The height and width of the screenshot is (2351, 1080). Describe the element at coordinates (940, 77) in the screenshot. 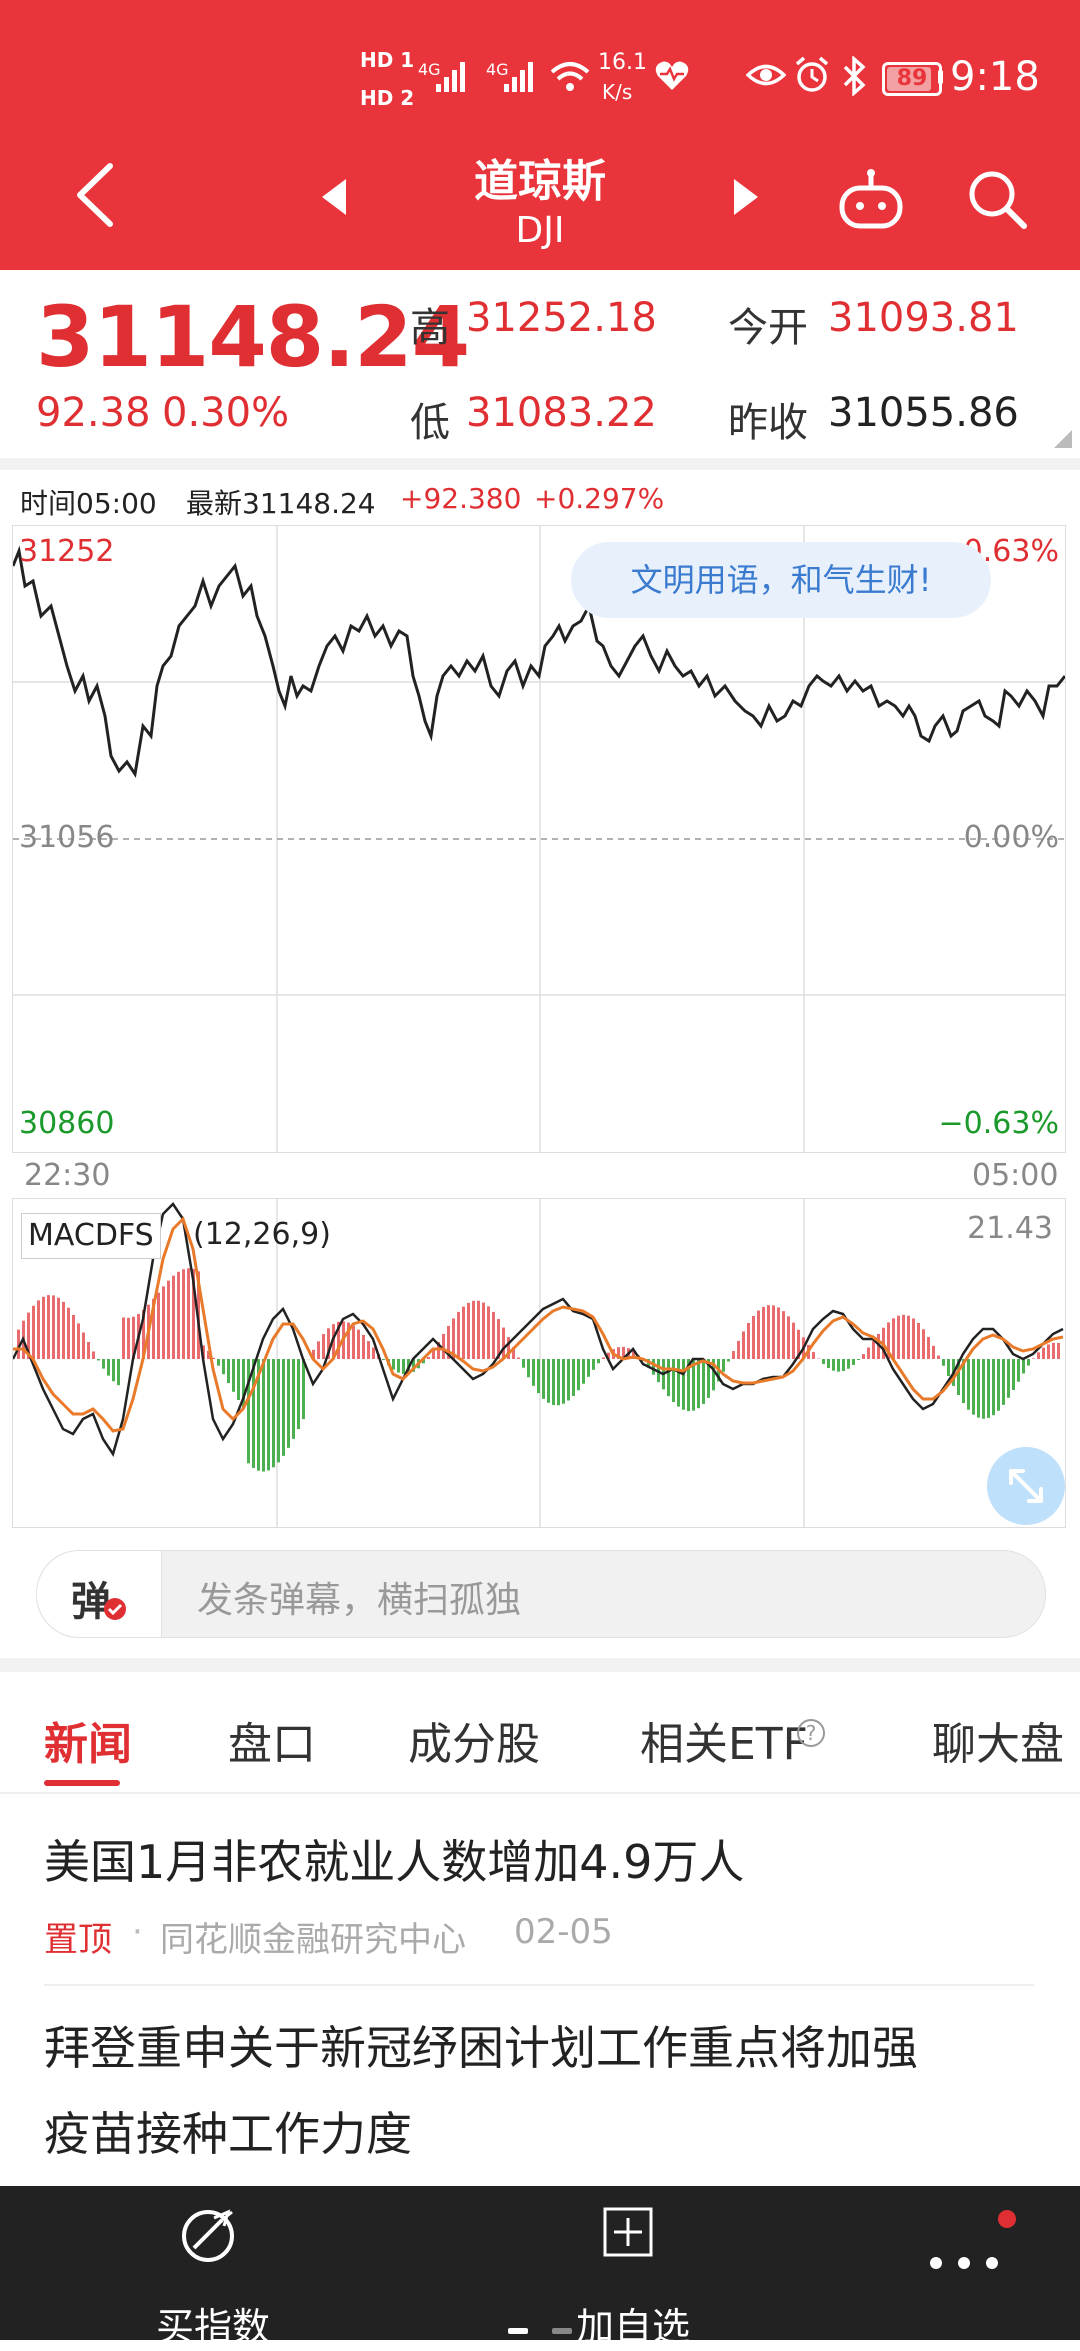

I see `battery-tip` at that location.